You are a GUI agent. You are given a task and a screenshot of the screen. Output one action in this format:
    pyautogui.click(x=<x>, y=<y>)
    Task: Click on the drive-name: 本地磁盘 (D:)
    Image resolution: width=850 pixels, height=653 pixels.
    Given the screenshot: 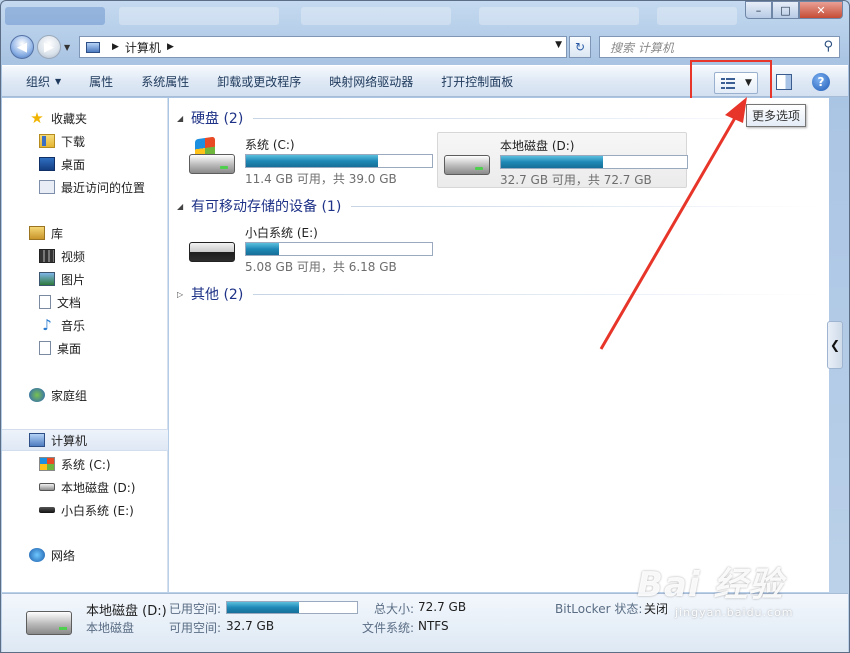 What is the action you would take?
    pyautogui.click(x=537, y=146)
    